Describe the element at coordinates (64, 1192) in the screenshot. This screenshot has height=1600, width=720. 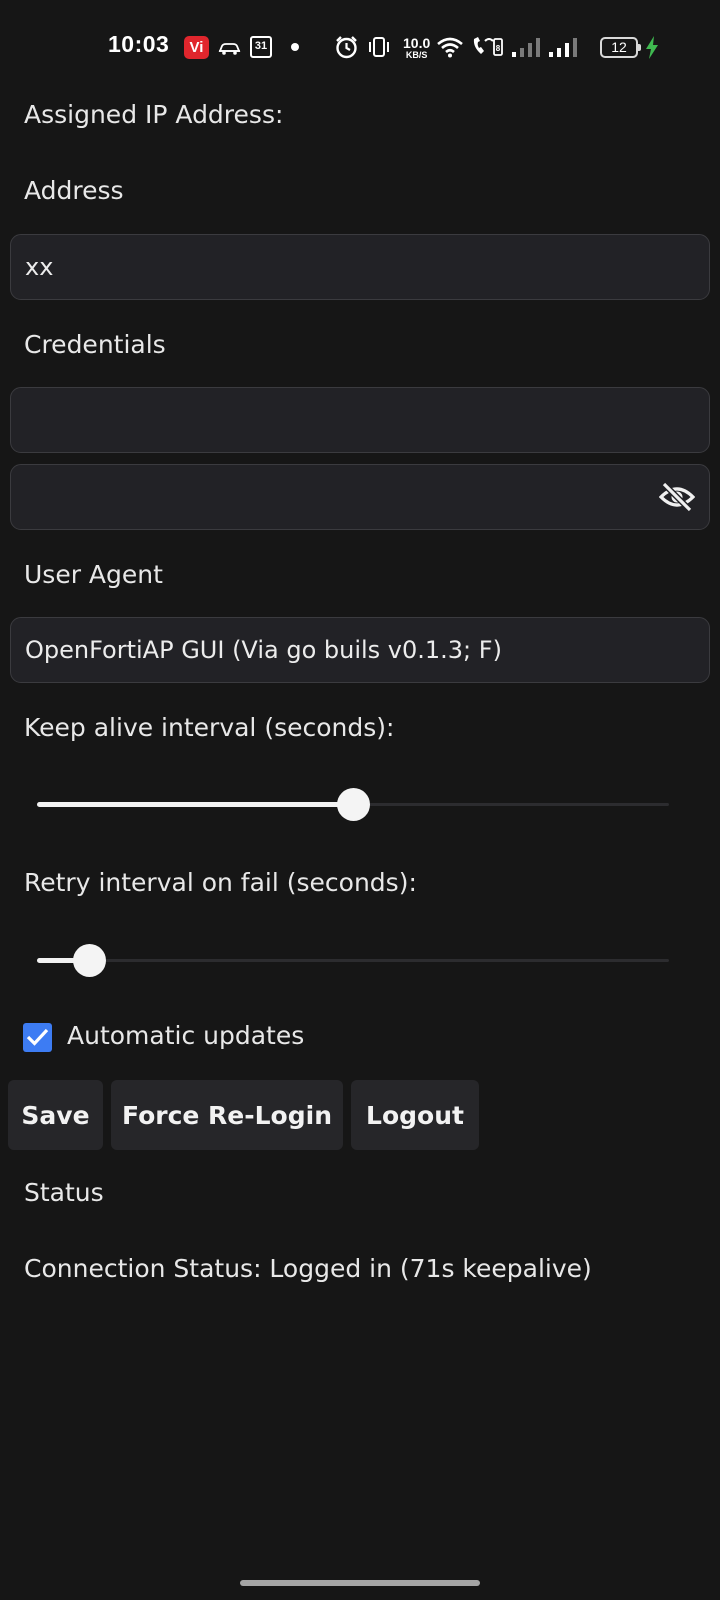
I see `status-heading: Status` at that location.